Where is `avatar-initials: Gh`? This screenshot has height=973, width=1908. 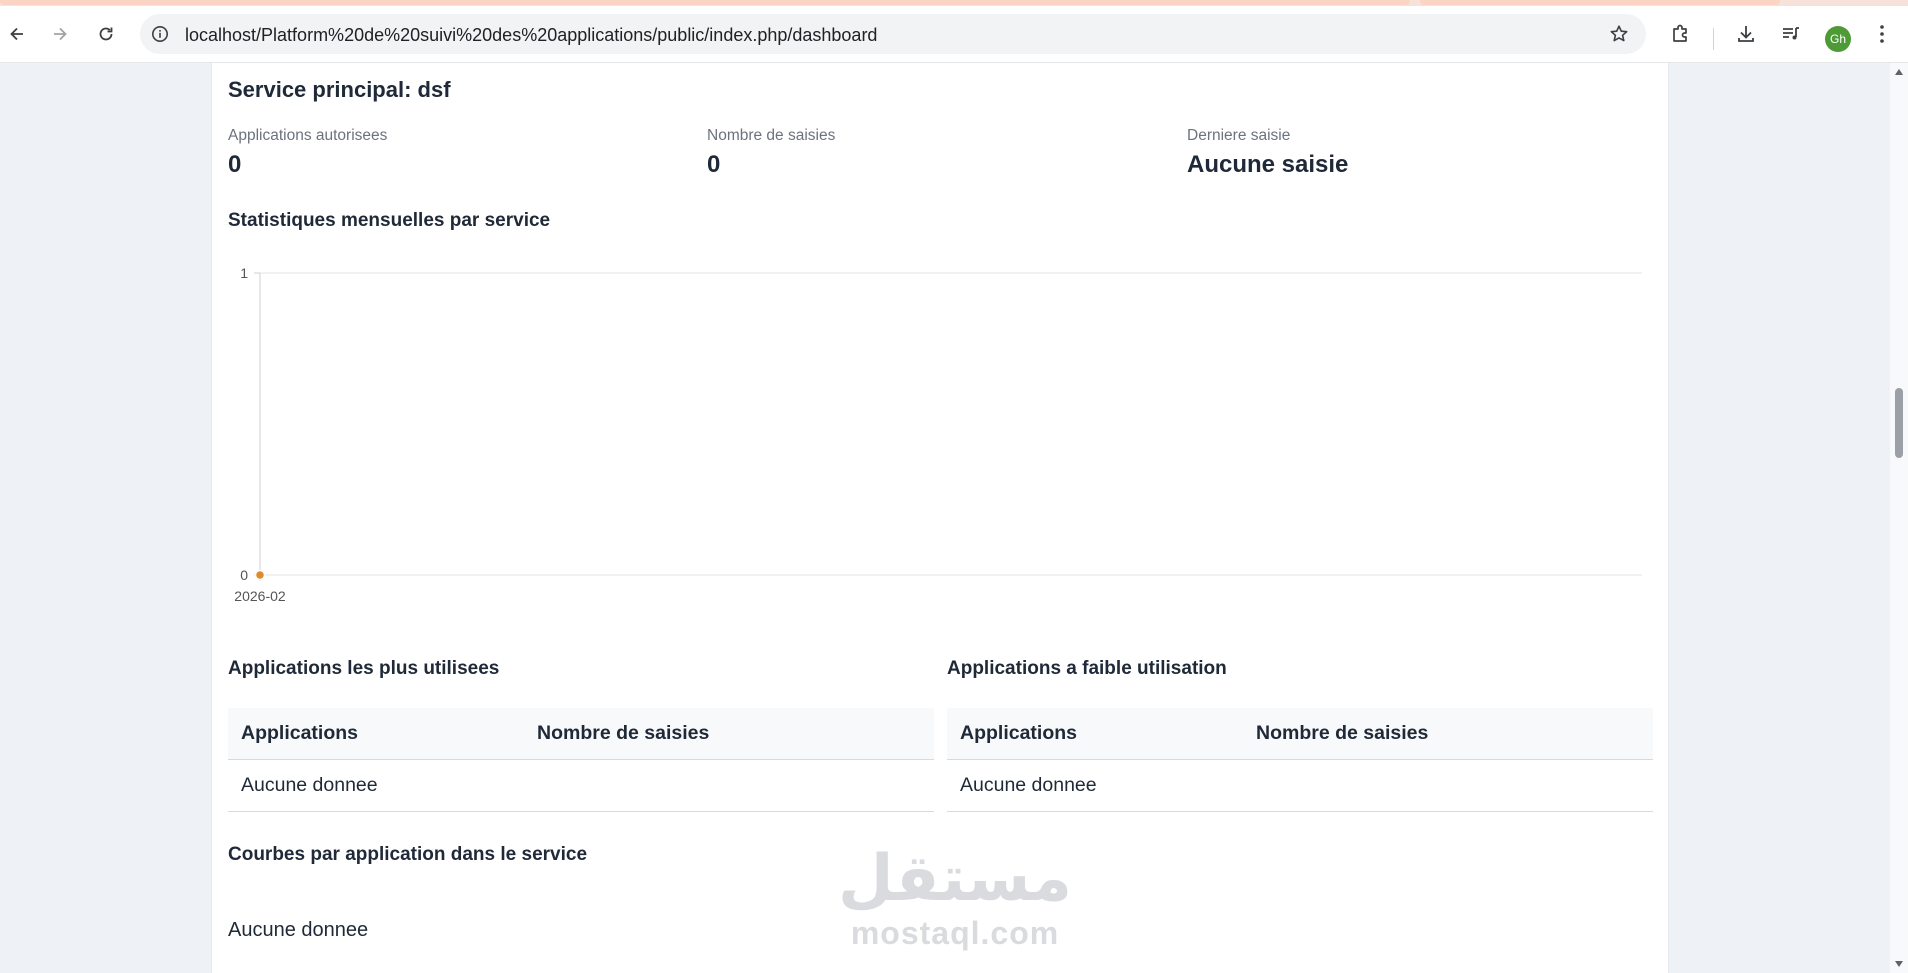
avatar-initials: Gh is located at coordinates (1837, 39).